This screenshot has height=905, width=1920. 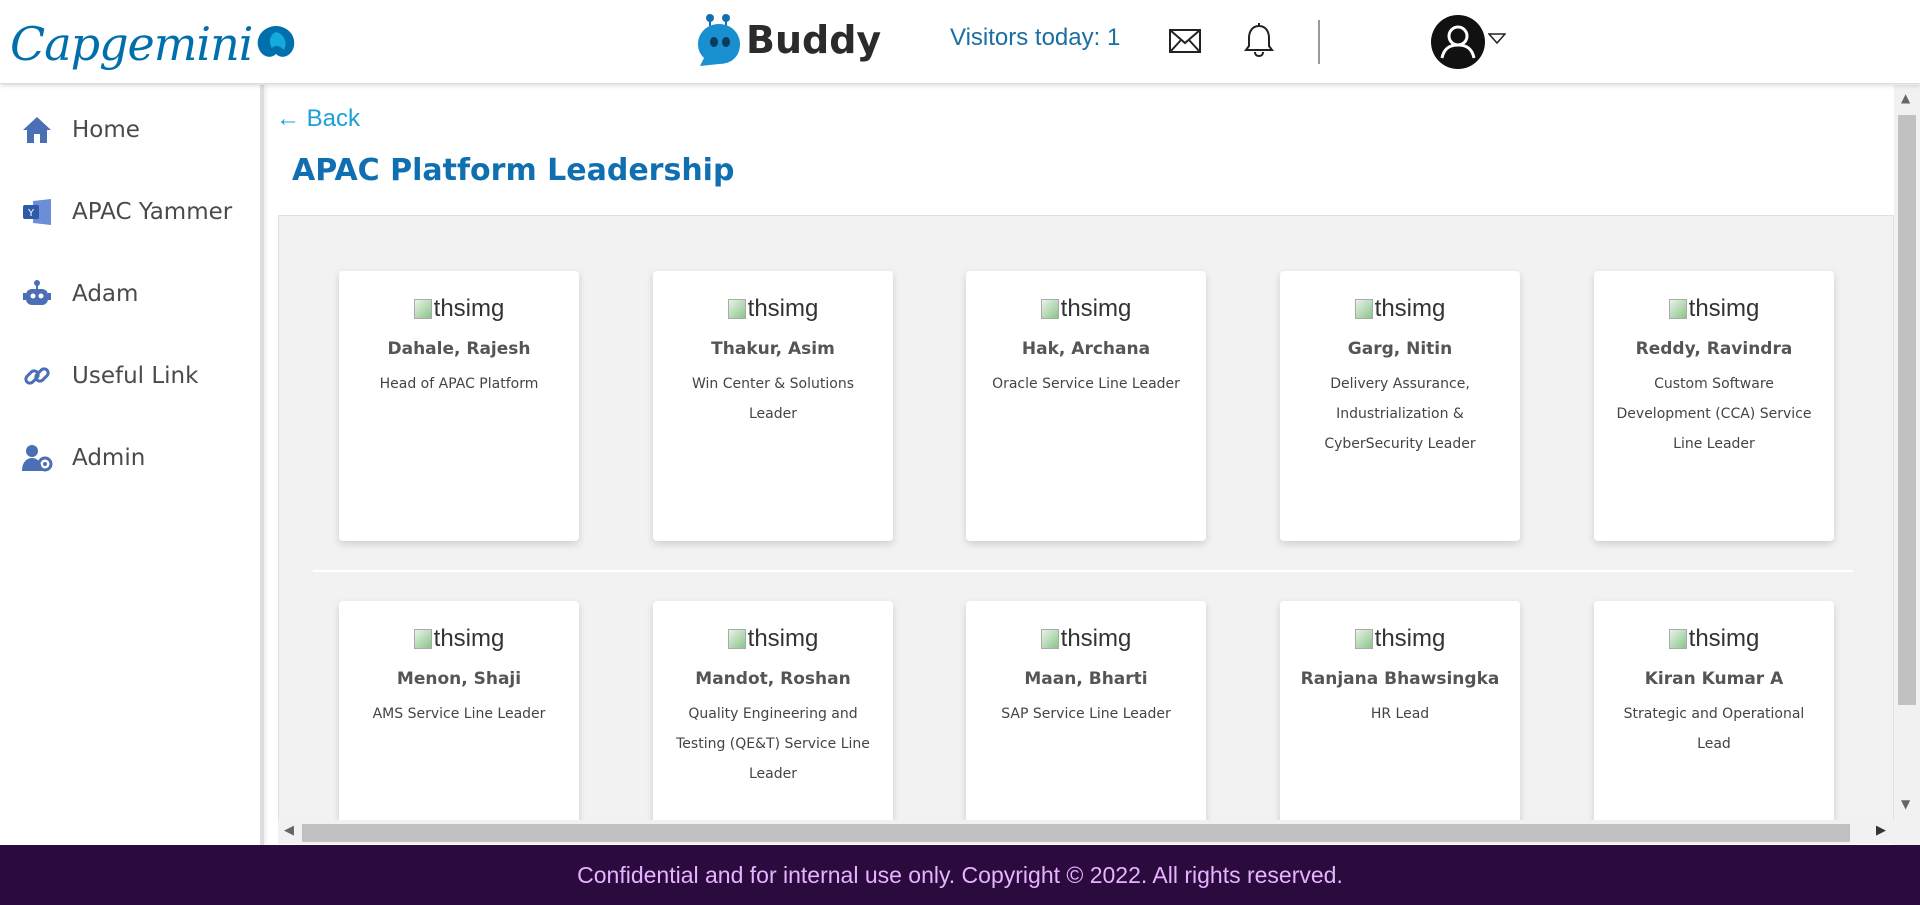 I want to click on buddy-logo: Buddy, so click(x=788, y=40).